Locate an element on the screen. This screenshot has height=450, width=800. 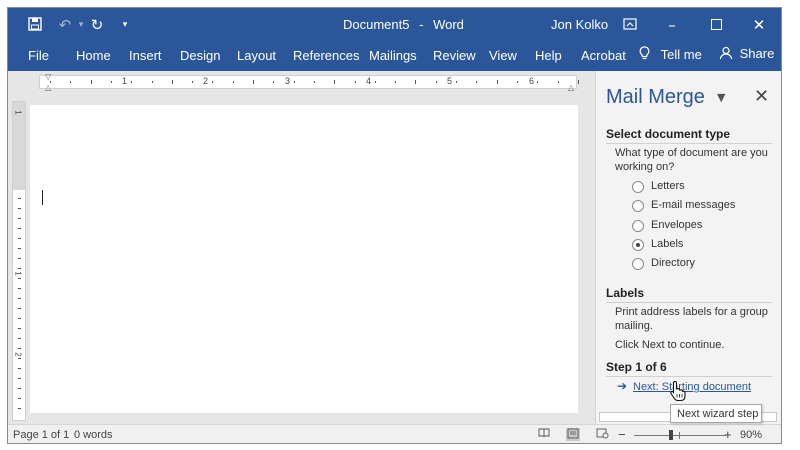
tab-acrobat: Acrobat is located at coordinates (603, 55).